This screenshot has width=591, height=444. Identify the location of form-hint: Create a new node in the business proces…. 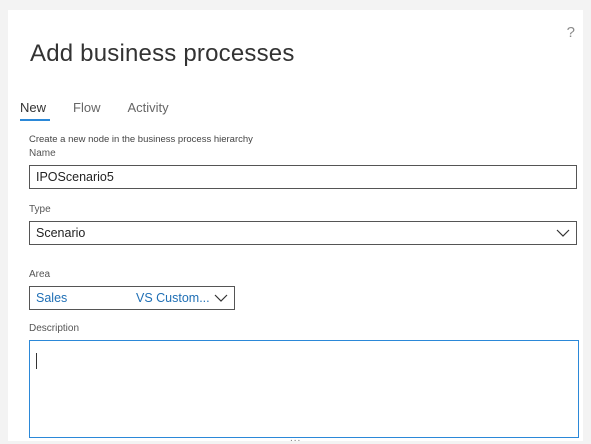
(141, 139).